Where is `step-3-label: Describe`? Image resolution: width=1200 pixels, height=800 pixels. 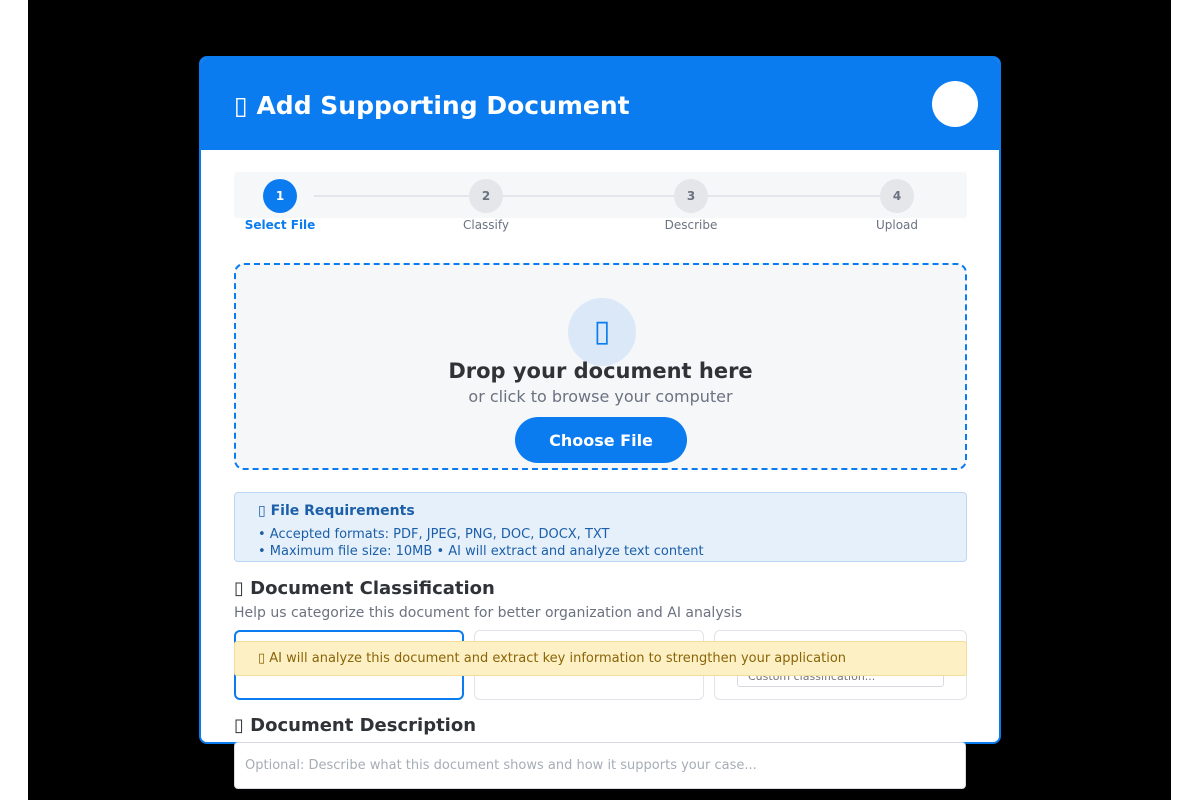
step-3-label: Describe is located at coordinates (691, 225).